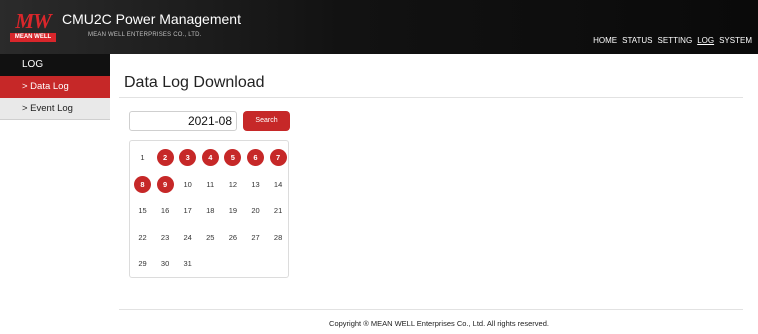 The height and width of the screenshot is (334, 758). I want to click on calendar-day-25: 25, so click(210, 237).